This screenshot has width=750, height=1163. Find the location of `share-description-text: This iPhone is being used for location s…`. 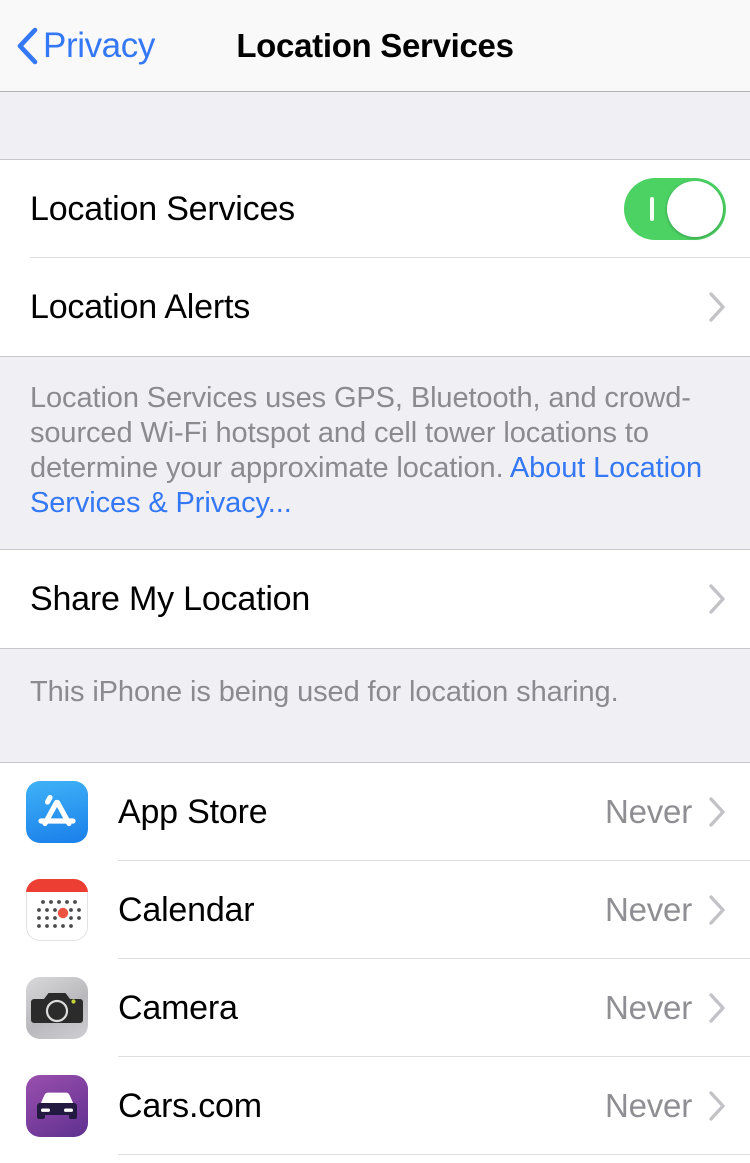

share-description-text: This iPhone is being used for location s… is located at coordinates (324, 692).